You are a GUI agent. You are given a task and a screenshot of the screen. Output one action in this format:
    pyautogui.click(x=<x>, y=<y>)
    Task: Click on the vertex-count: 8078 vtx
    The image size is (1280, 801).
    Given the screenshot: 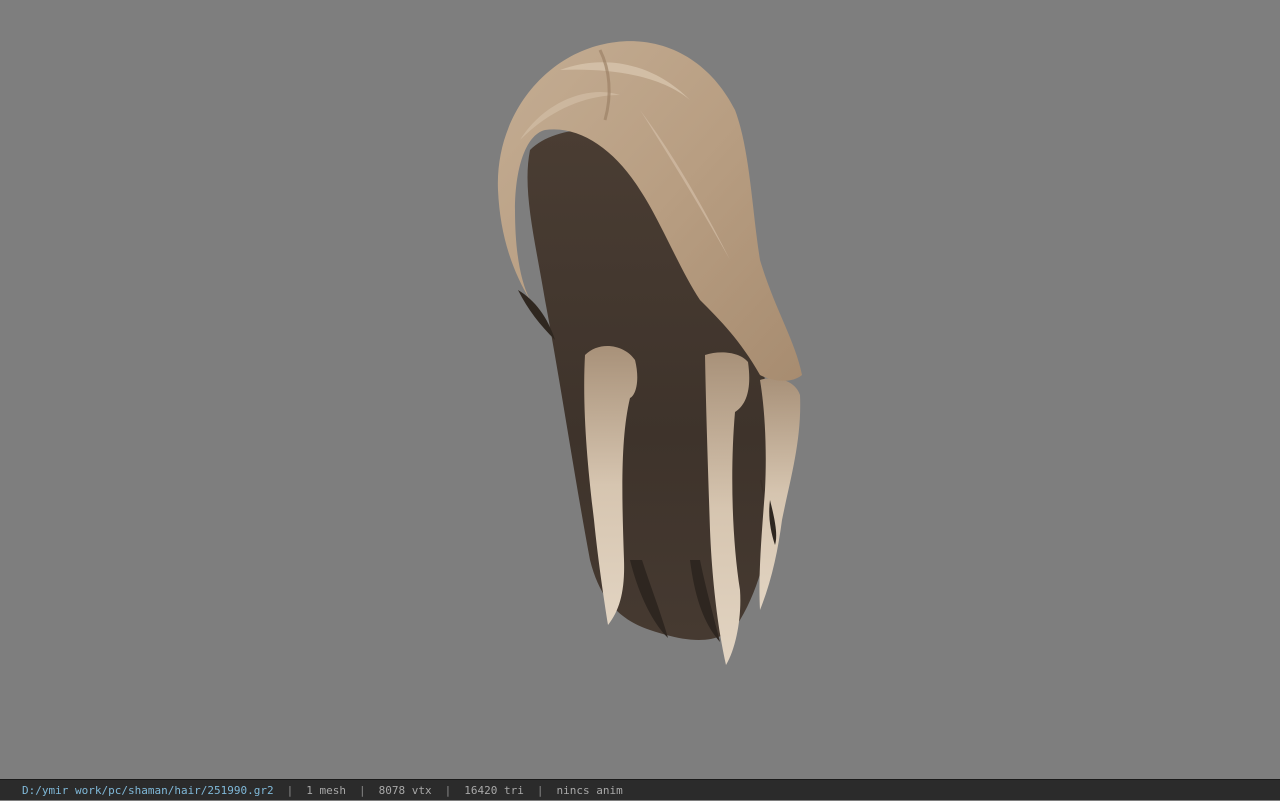 What is the action you would take?
    pyautogui.click(x=405, y=790)
    